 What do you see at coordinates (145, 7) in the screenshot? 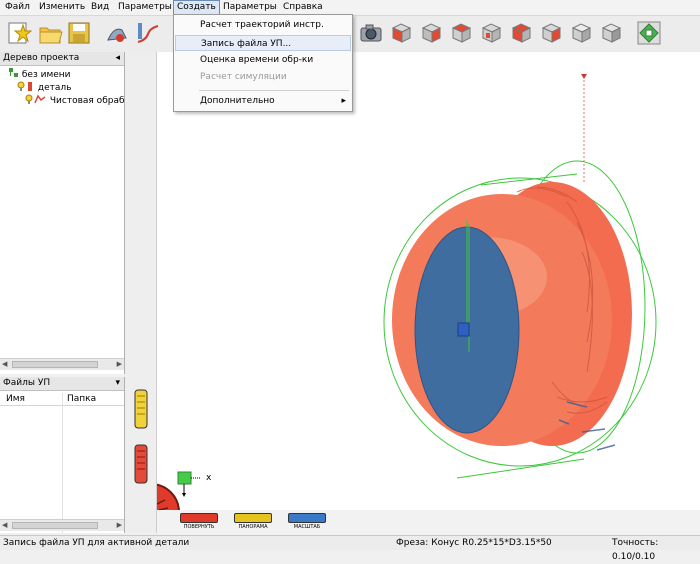
I see `menu-parameters: Параметры` at bounding box center [145, 7].